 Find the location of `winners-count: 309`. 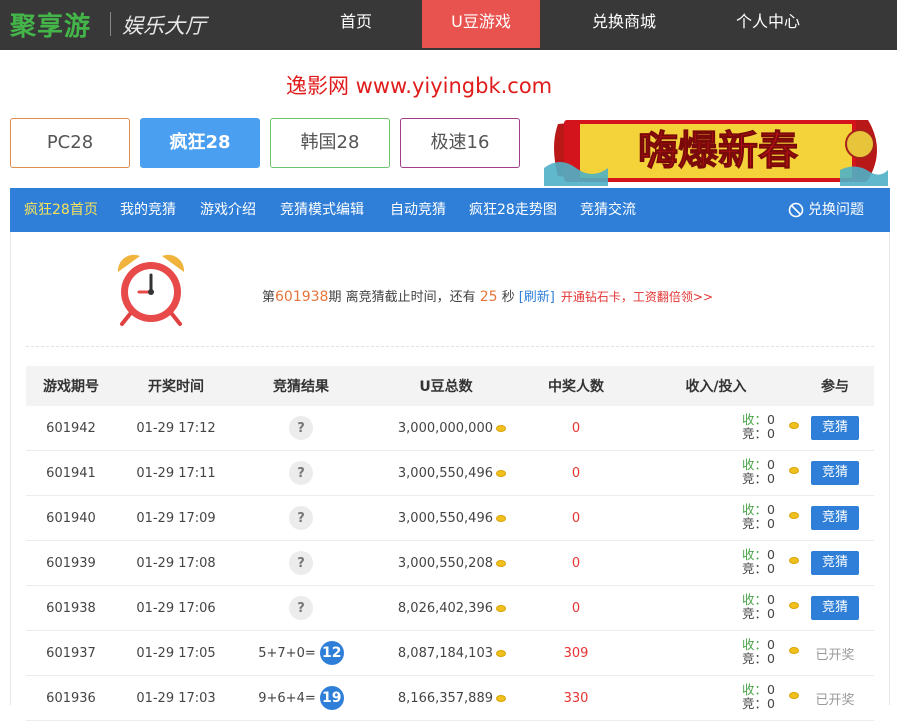

winners-count: 309 is located at coordinates (576, 653).